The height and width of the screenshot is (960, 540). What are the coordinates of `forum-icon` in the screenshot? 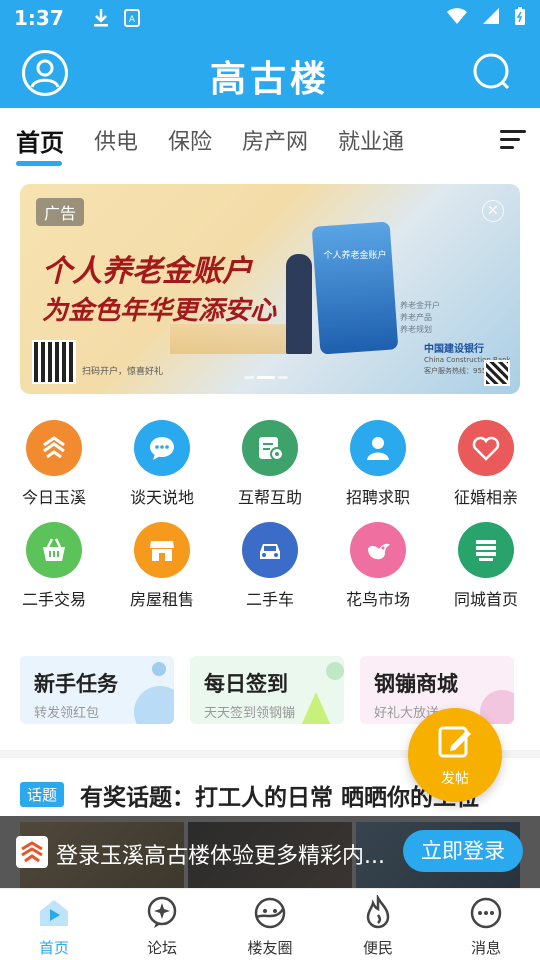 It's located at (162, 912).